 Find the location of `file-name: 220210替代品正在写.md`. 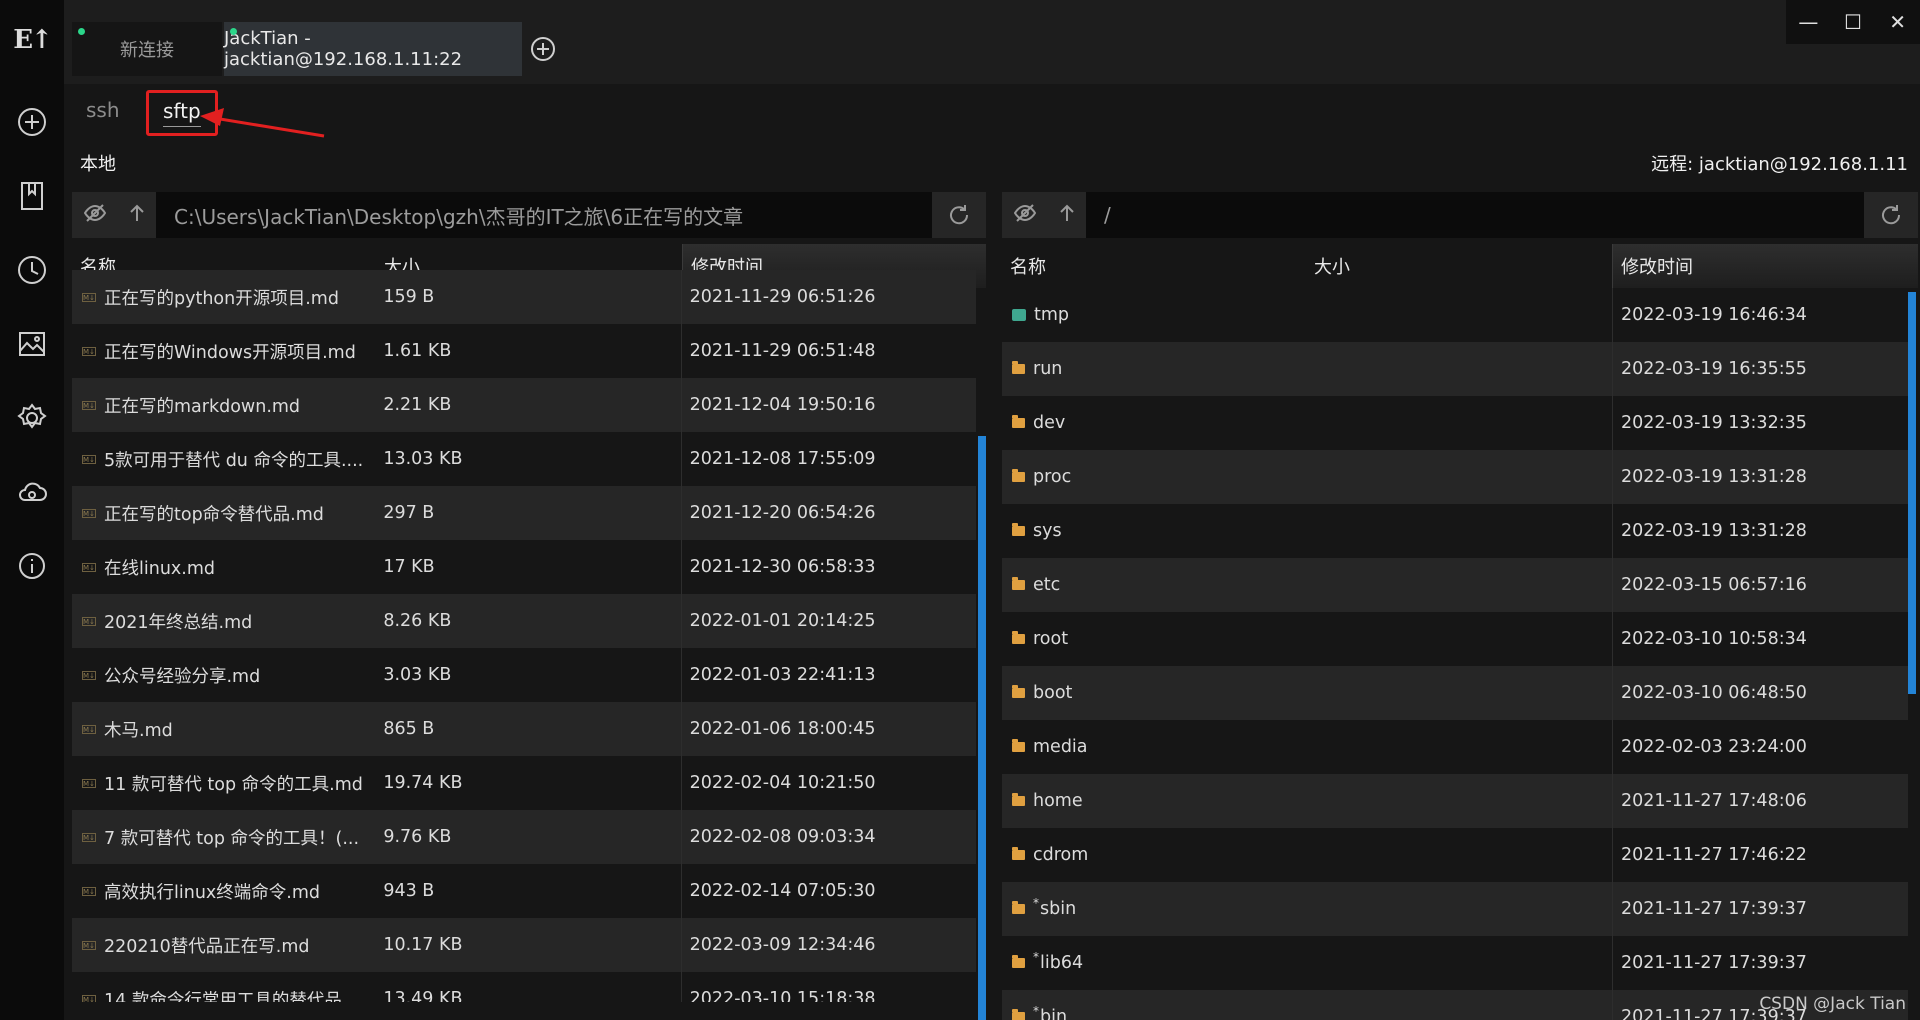

file-name: 220210替代品正在写.md is located at coordinates (207, 946).